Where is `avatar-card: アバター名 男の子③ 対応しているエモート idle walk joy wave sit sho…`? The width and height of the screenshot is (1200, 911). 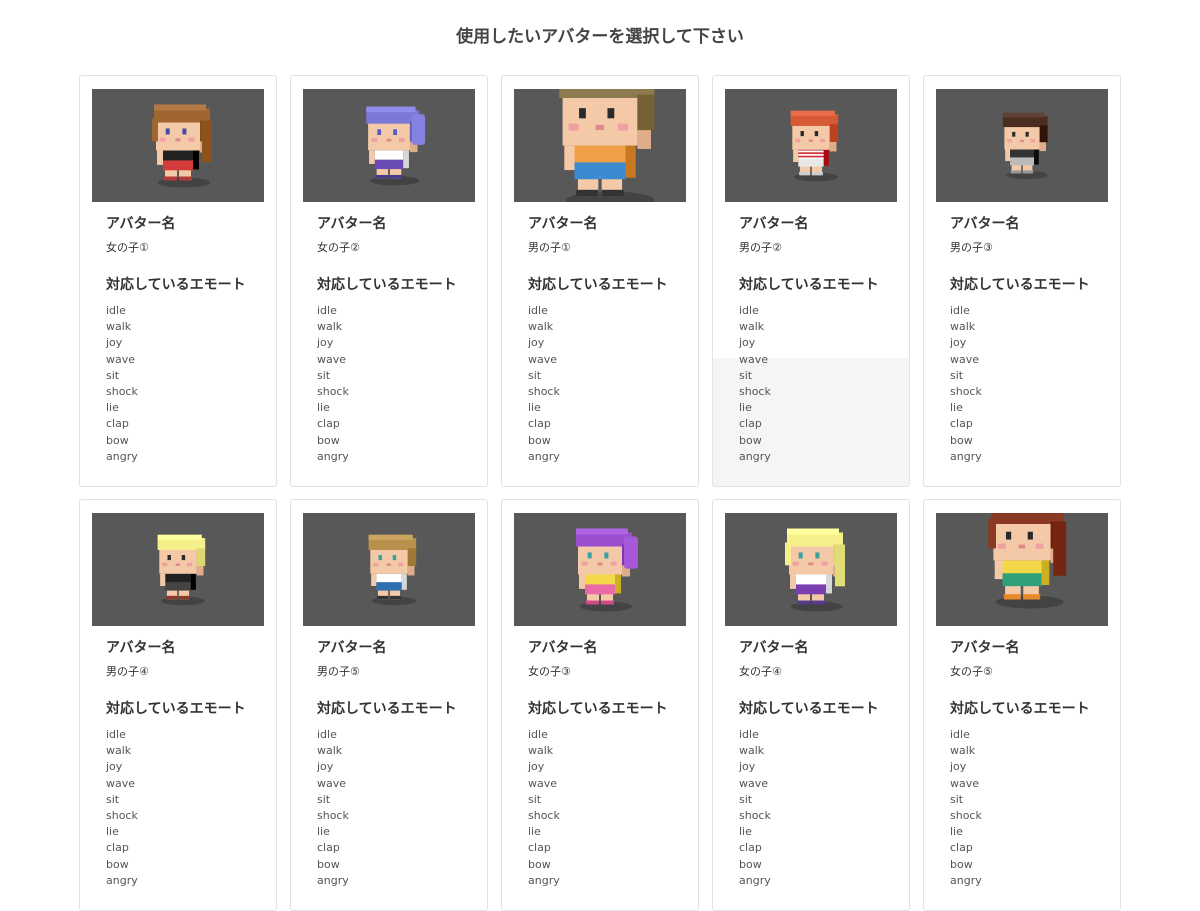
avatar-card: アバター名 男の子③ 対応しているエモート idle walk joy wave sit sho… is located at coordinates (1022, 281).